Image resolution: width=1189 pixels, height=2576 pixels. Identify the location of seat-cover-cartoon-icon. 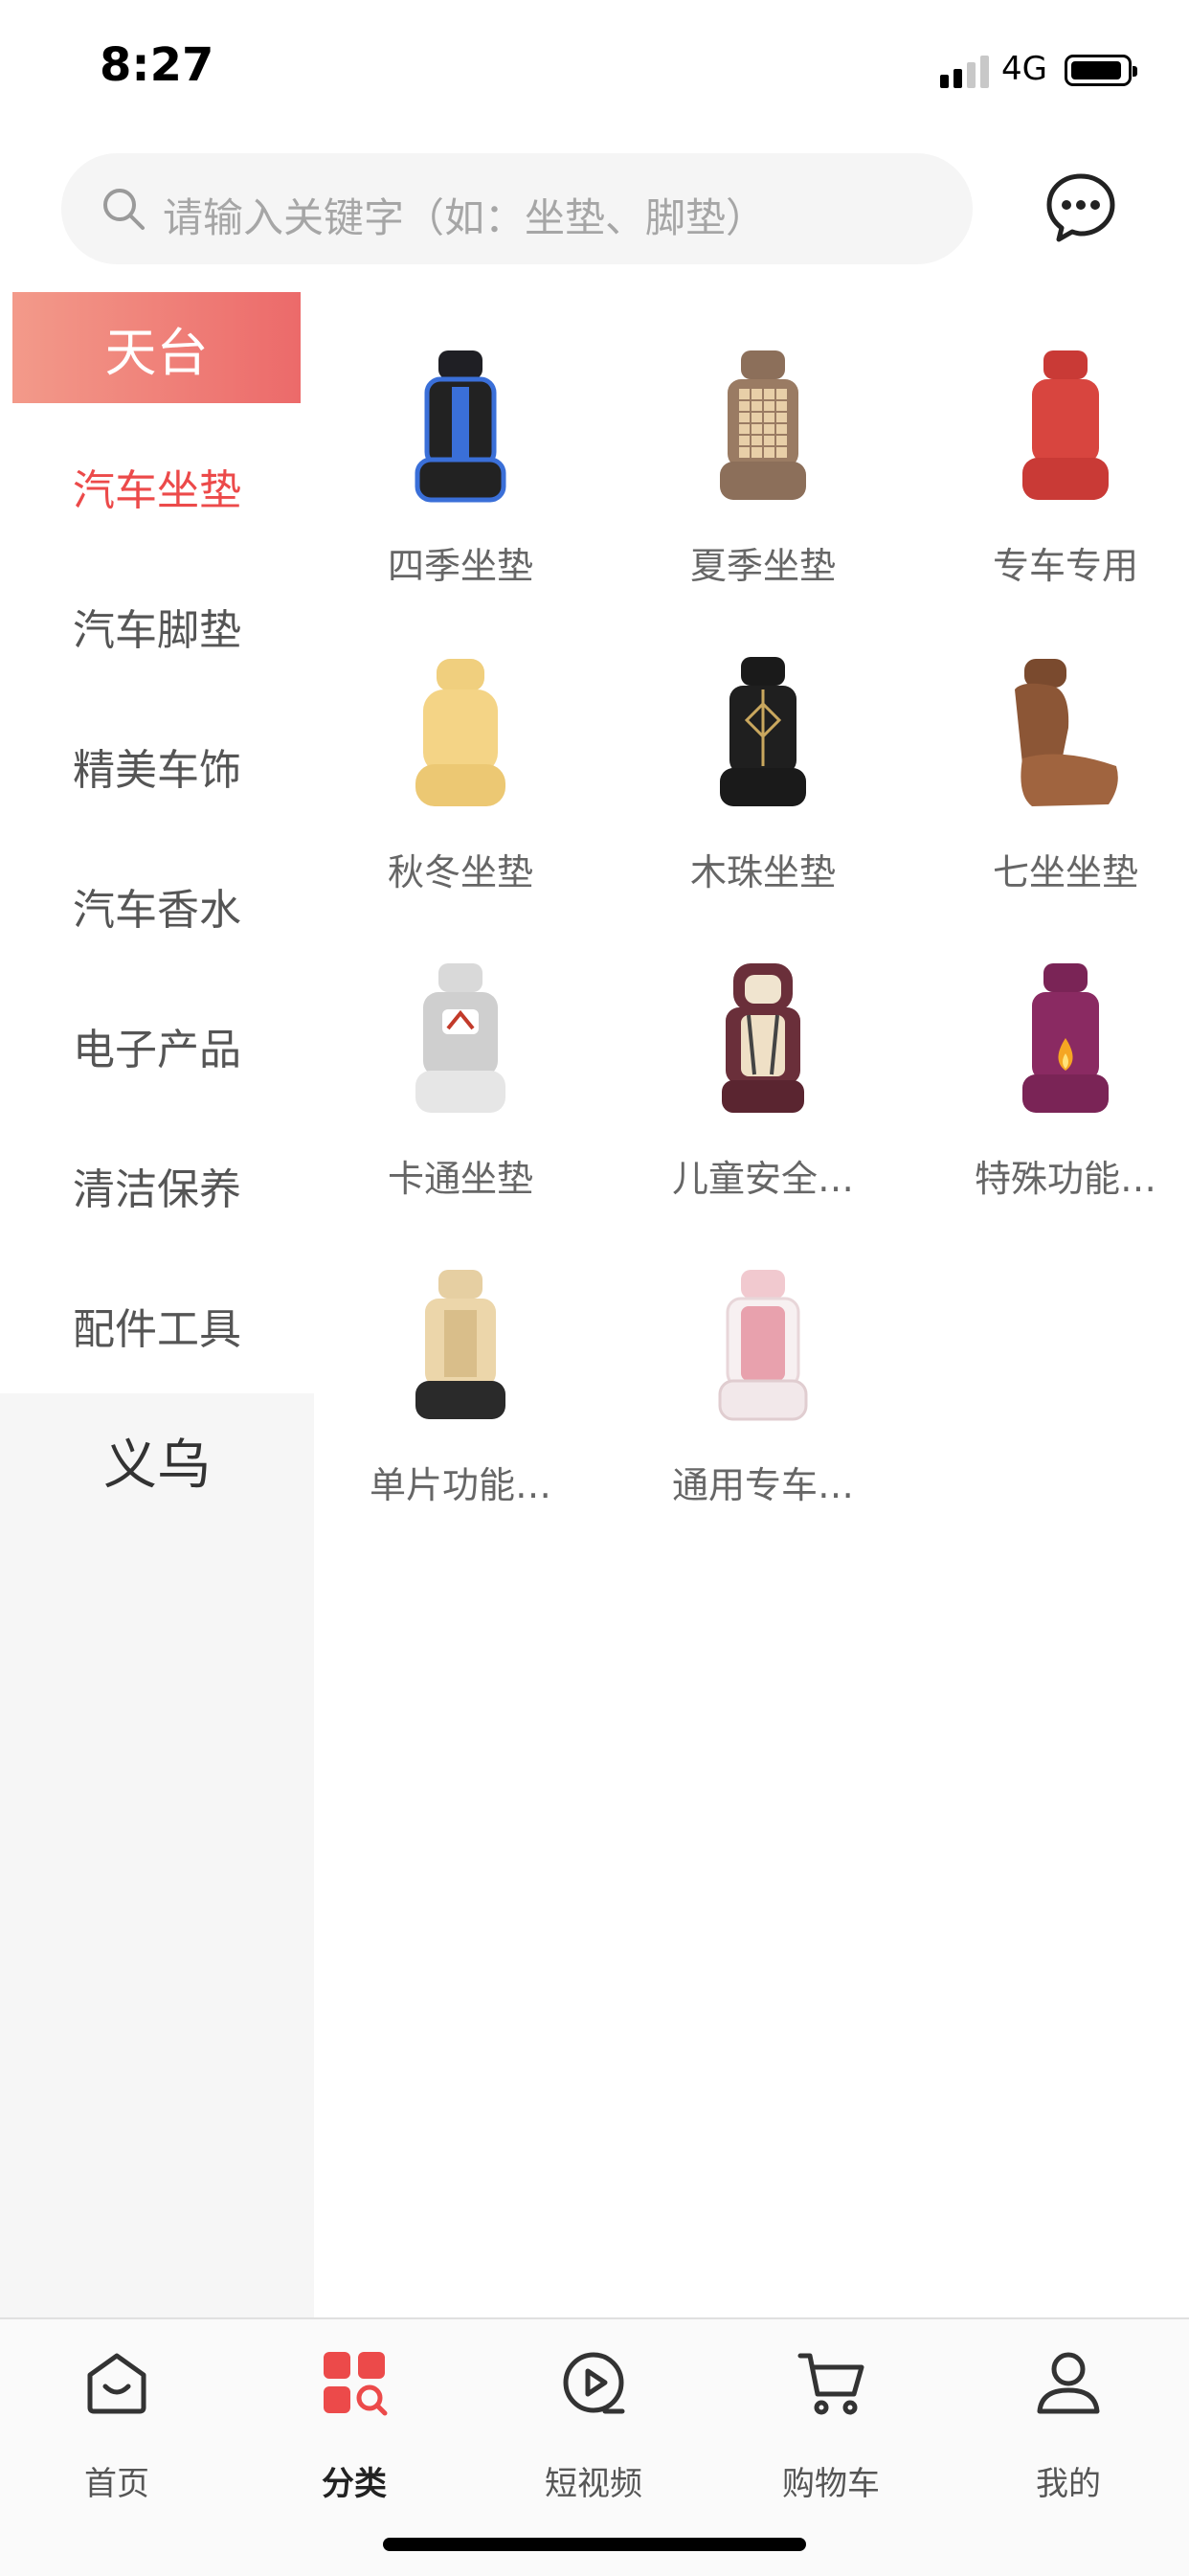
(460, 1038).